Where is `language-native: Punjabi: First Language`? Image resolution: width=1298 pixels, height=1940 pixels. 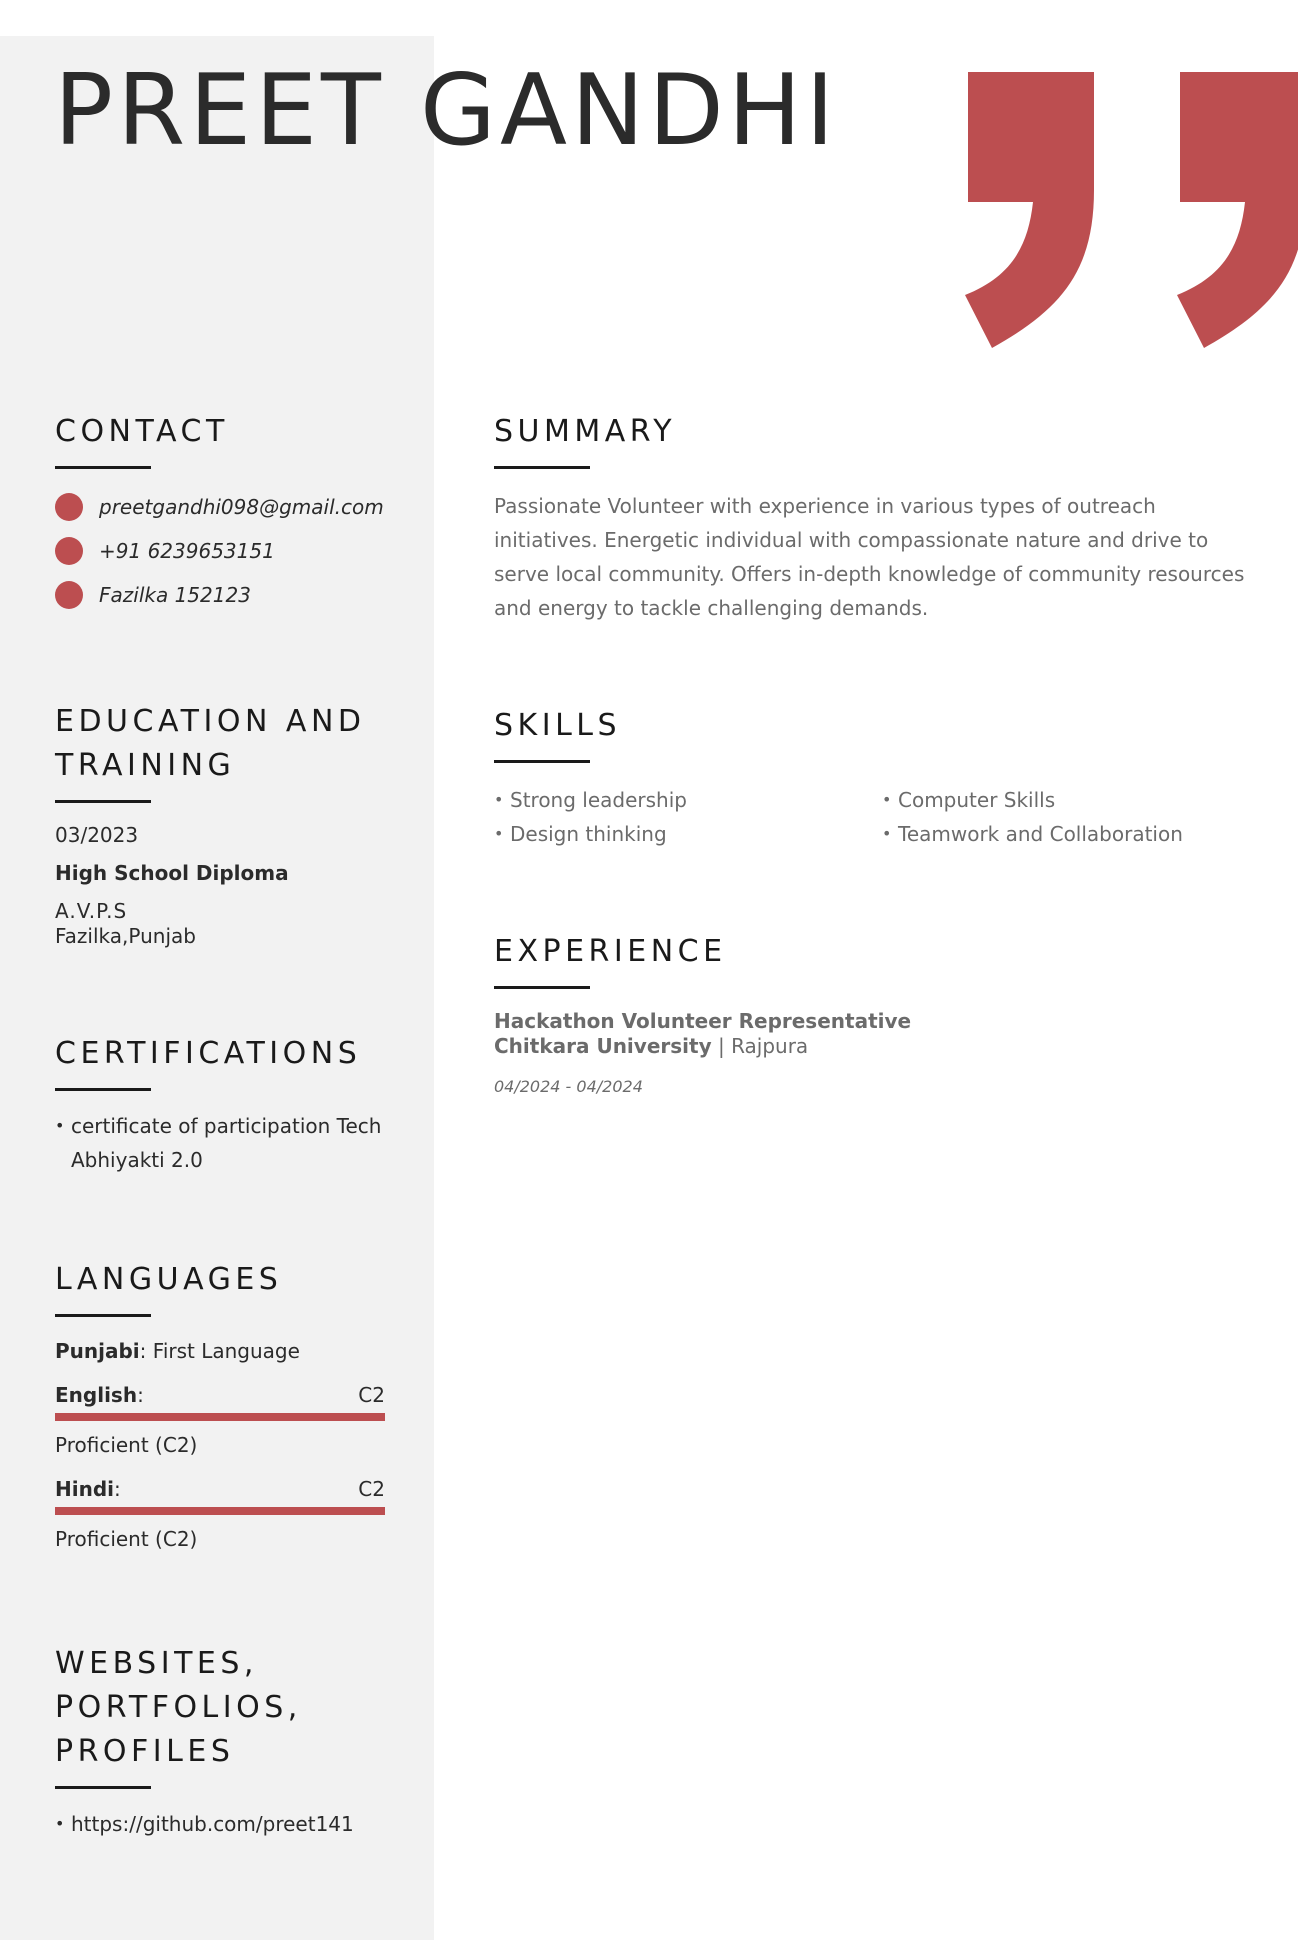 language-native: Punjabi: First Language is located at coordinates (220, 1351).